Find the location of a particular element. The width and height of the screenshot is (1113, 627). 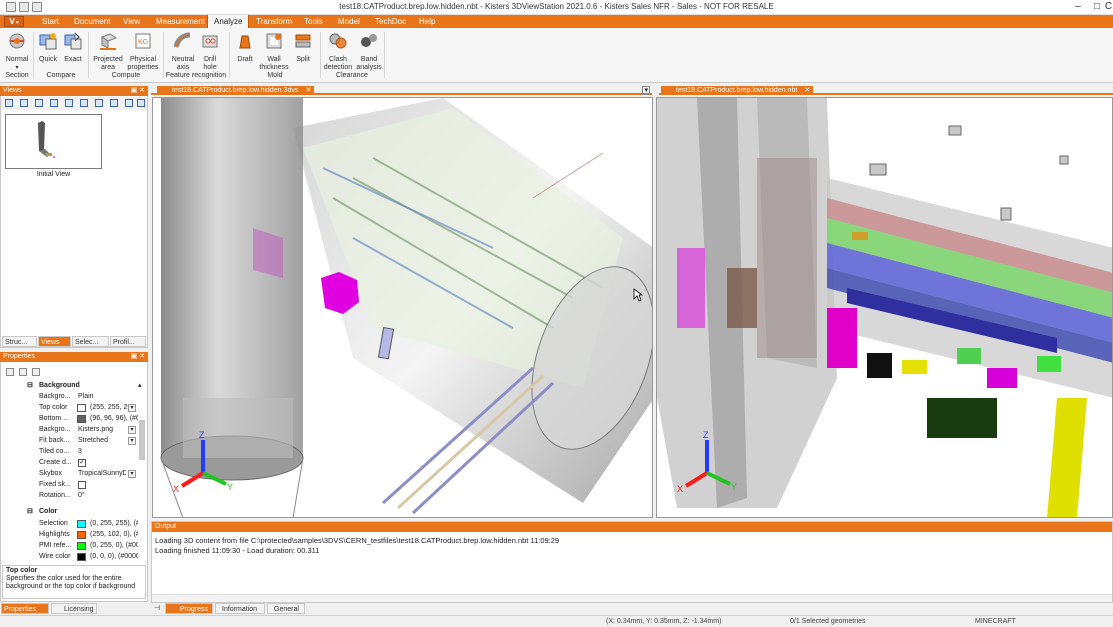

property-selection-color: Selection (0, 255, 255), (# is located at coordinates (74, 523).